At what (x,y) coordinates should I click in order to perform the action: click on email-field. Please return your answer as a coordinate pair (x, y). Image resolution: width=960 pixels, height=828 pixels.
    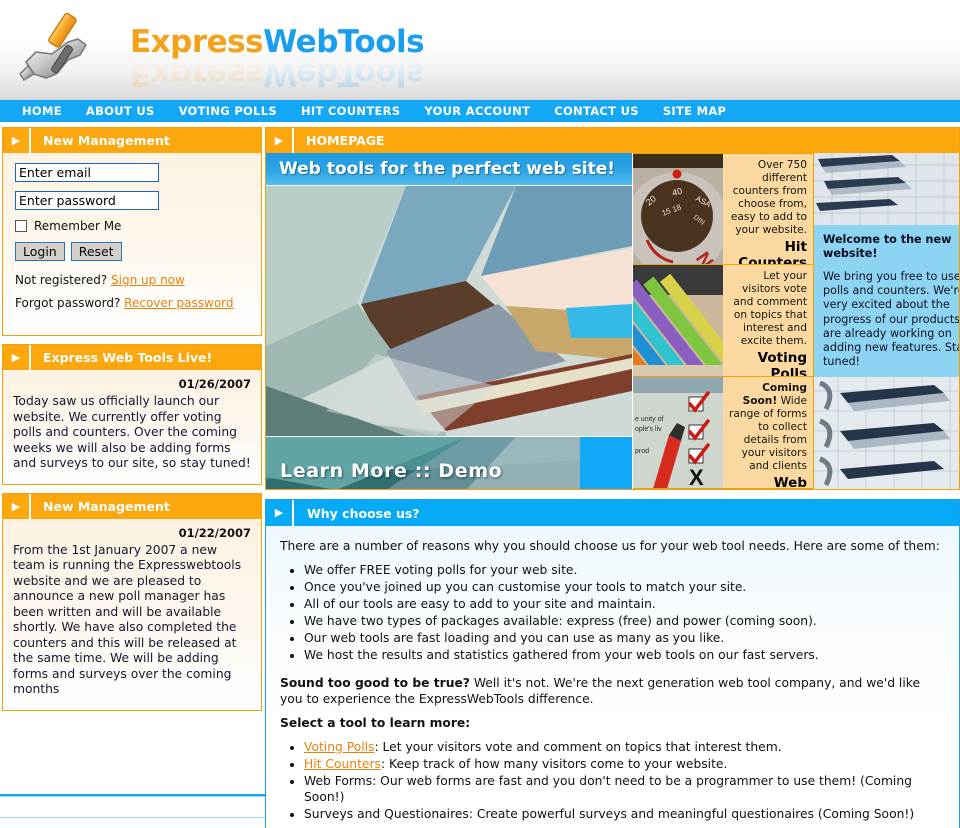
    Looking at the image, I should click on (87, 172).